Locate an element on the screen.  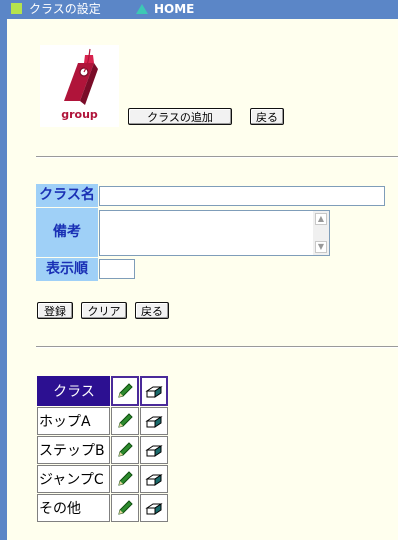
table-header-row: クラス is located at coordinates (102, 391).